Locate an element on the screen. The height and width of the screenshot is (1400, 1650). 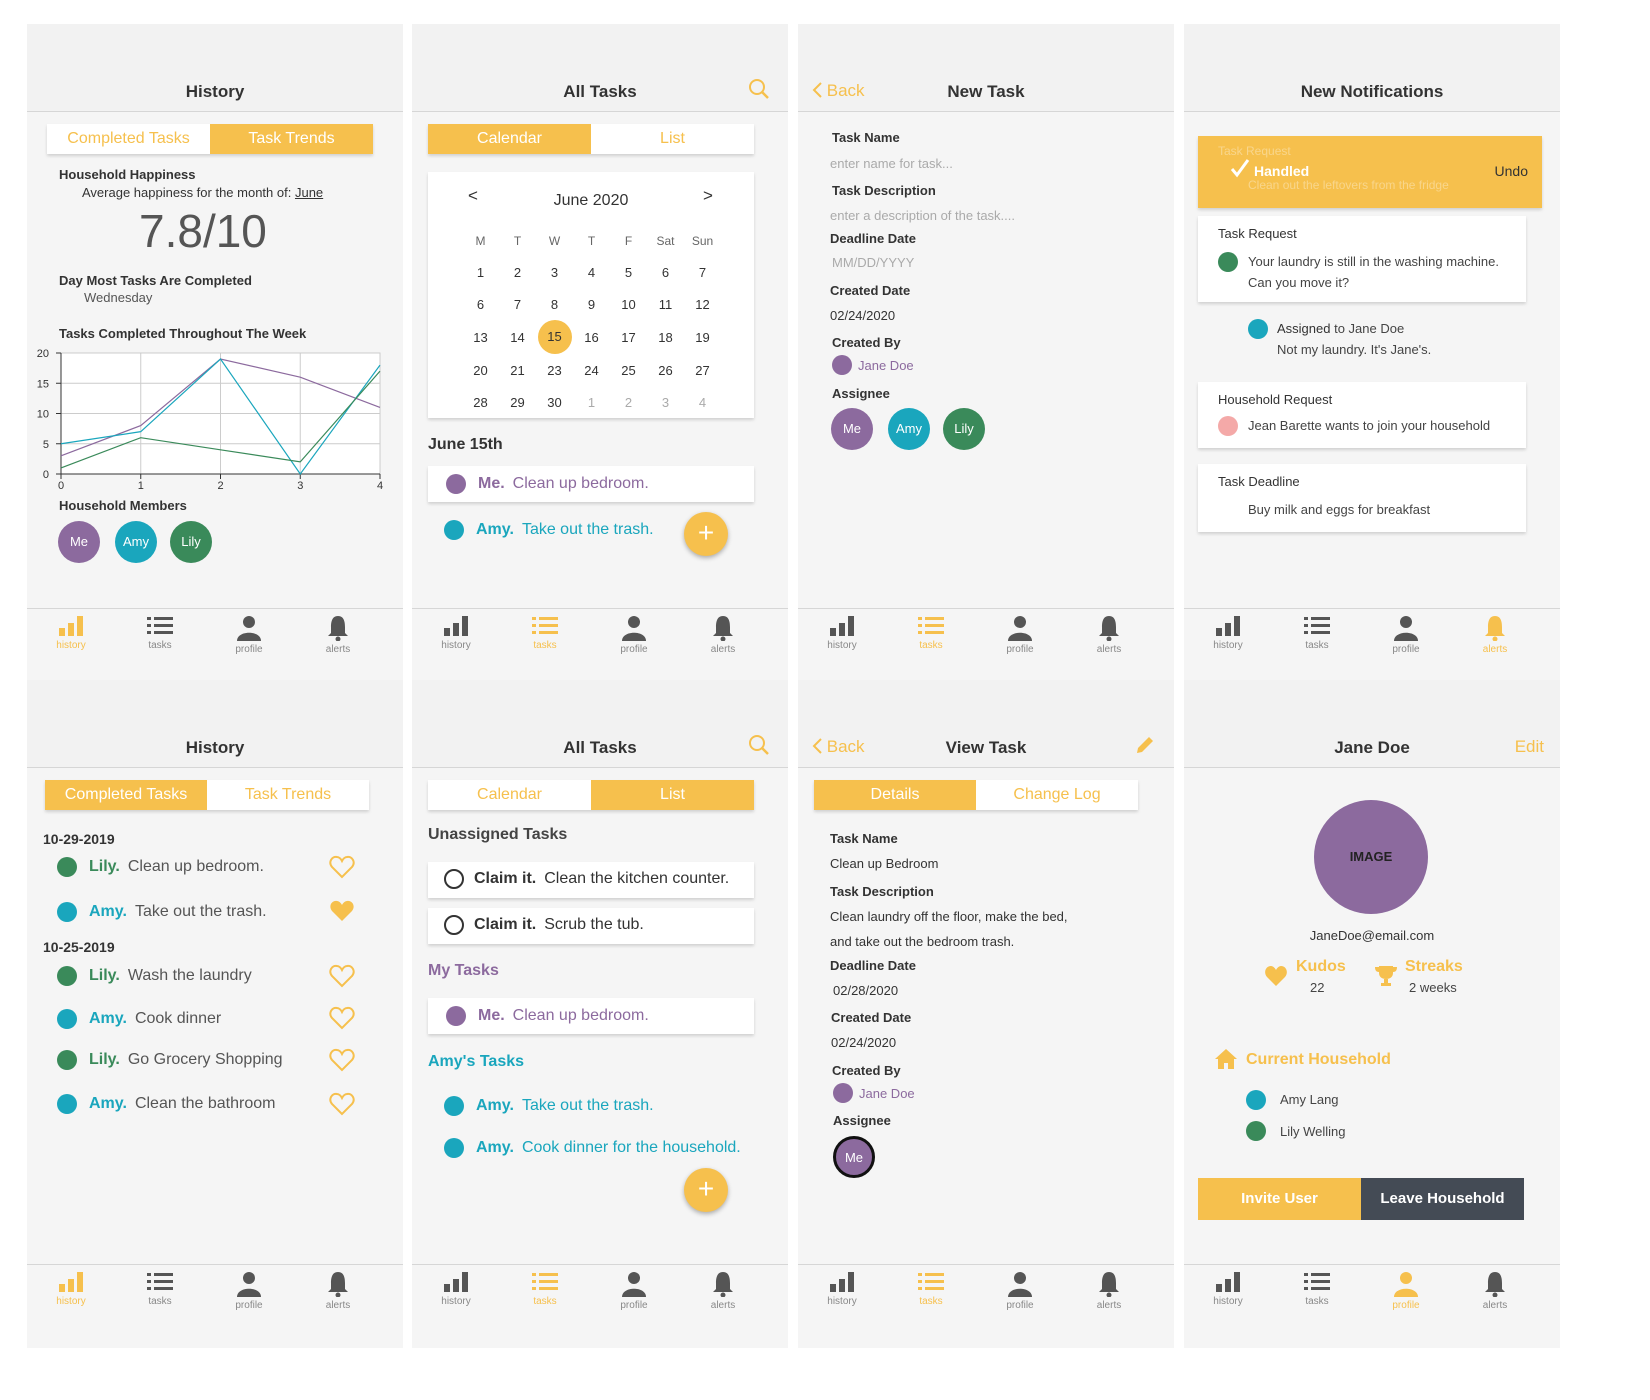
calendar-day: 25 is located at coordinates (628, 370).